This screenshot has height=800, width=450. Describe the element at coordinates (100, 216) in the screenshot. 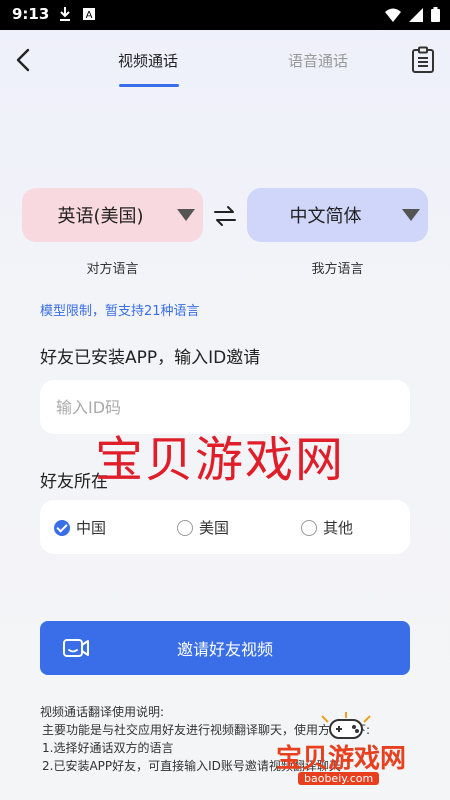

I see `other-language-value: 英语(美国)` at that location.